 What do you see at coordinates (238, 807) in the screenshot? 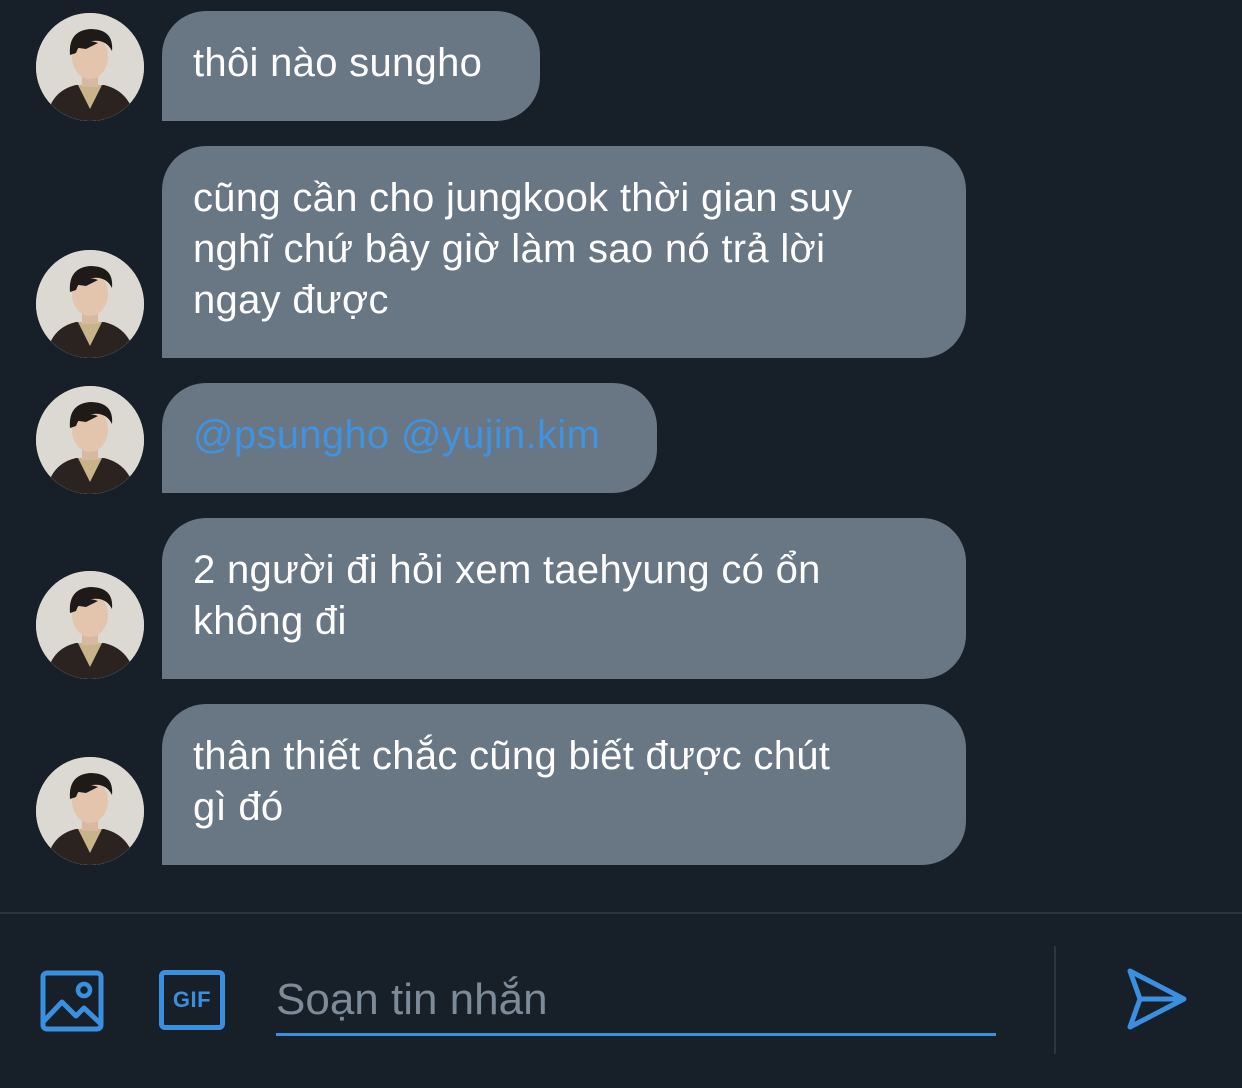
I see `message-text: gì đó` at bounding box center [238, 807].